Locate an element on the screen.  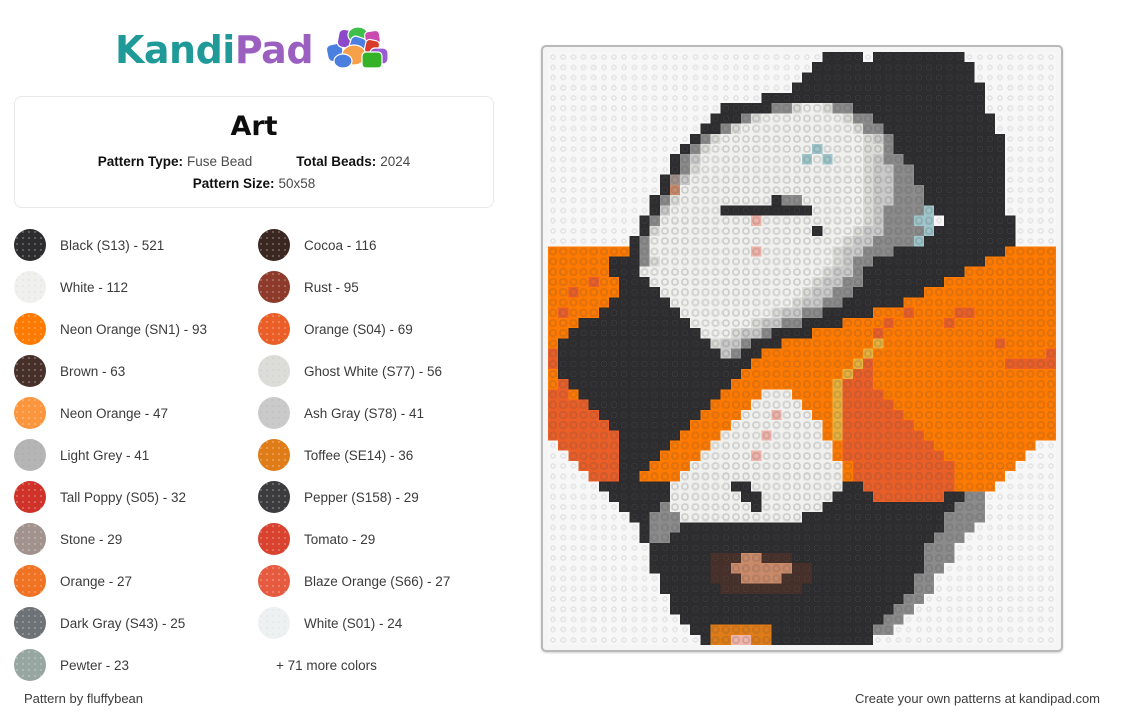
legend-item: White - 112 is located at coordinates (132, 287).